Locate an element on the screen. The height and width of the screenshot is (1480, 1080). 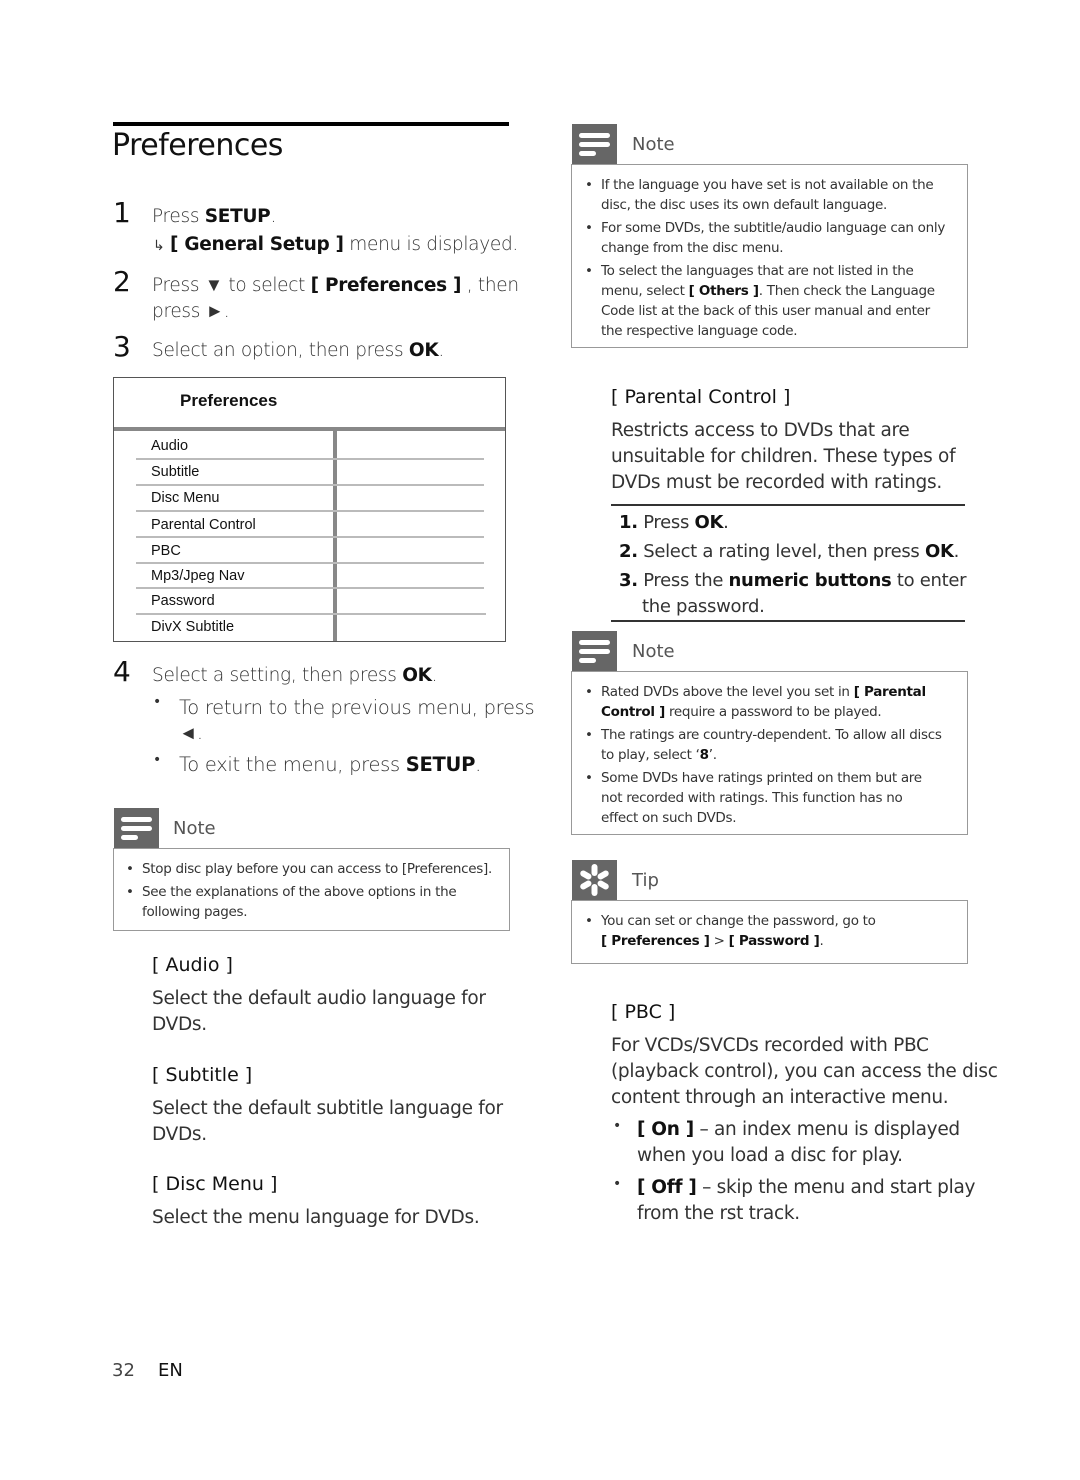
menu-item-pbc: PBC is located at coordinates (166, 551).